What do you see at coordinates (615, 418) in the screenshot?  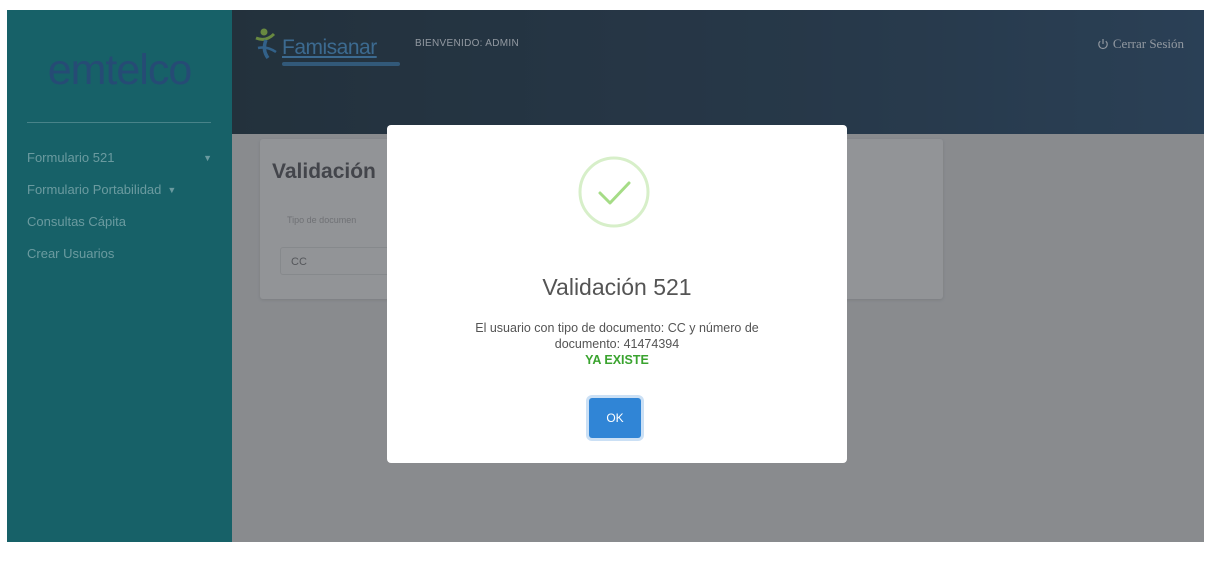 I see `ok-button: OK` at bounding box center [615, 418].